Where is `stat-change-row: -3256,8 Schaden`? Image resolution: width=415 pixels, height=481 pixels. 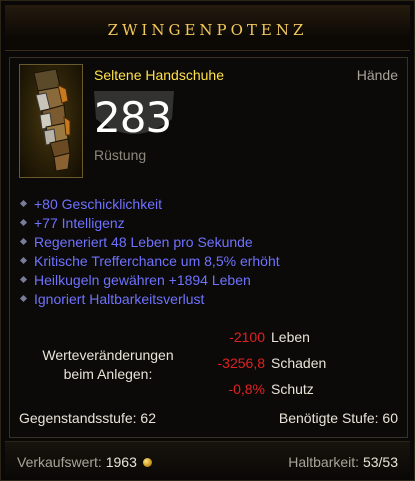
stat-change-row: -3256,8 Schaden is located at coordinates (271, 364).